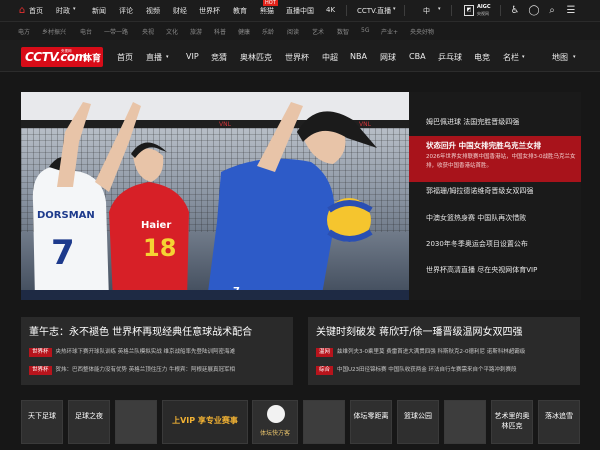 The height and width of the screenshot is (450, 600). I want to click on topnav-item-news: 新闻, so click(99, 11).